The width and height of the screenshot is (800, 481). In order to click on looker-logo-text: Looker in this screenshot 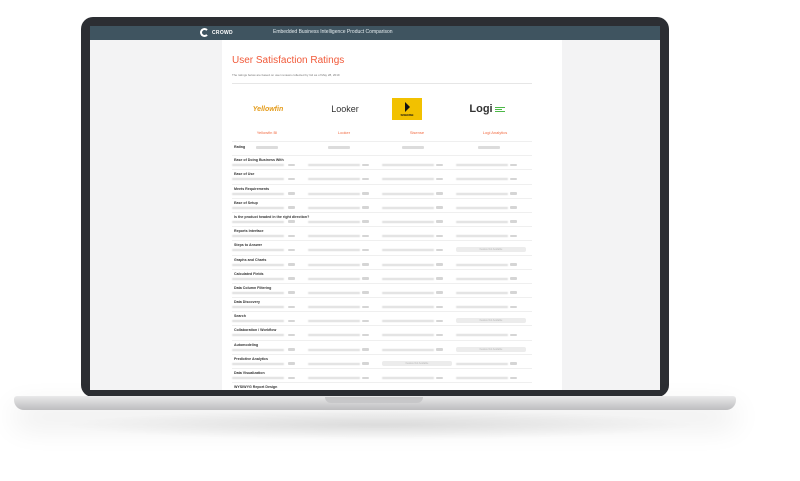, I will do `click(345, 109)`.